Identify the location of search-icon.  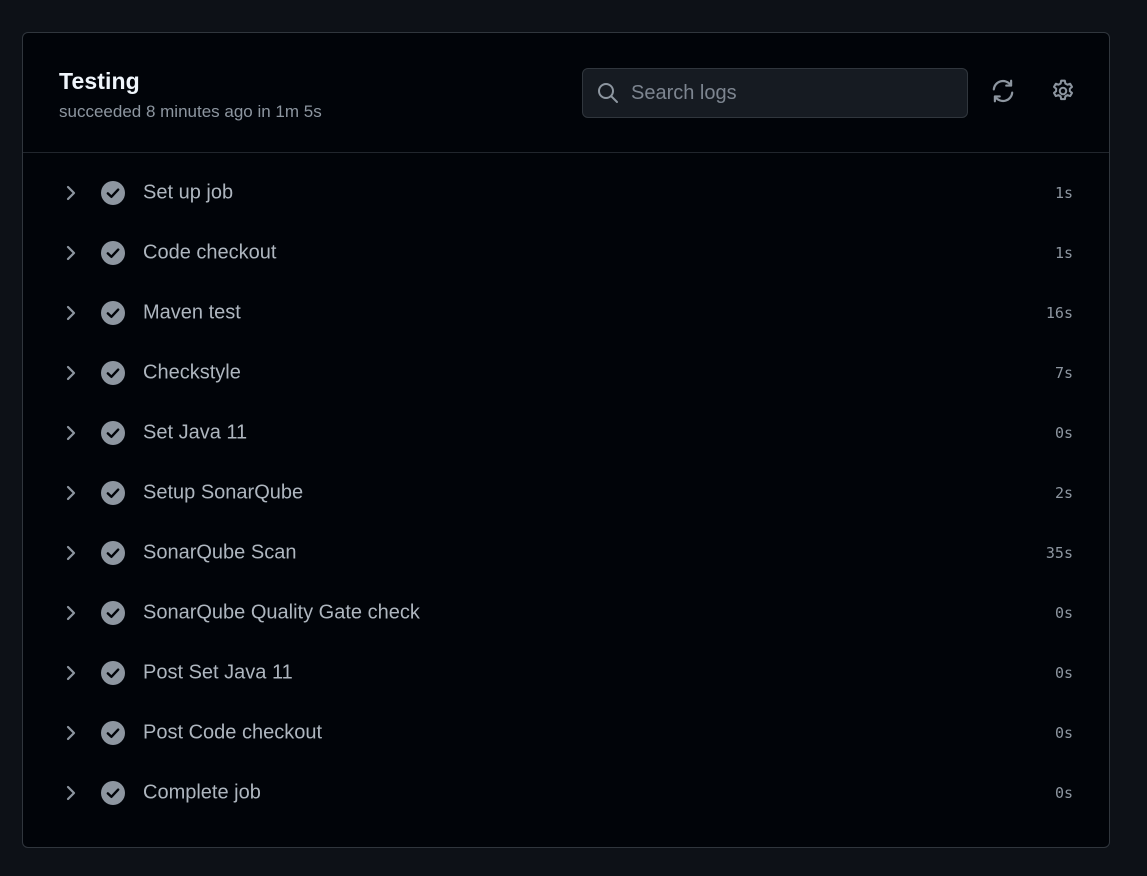
(608, 93).